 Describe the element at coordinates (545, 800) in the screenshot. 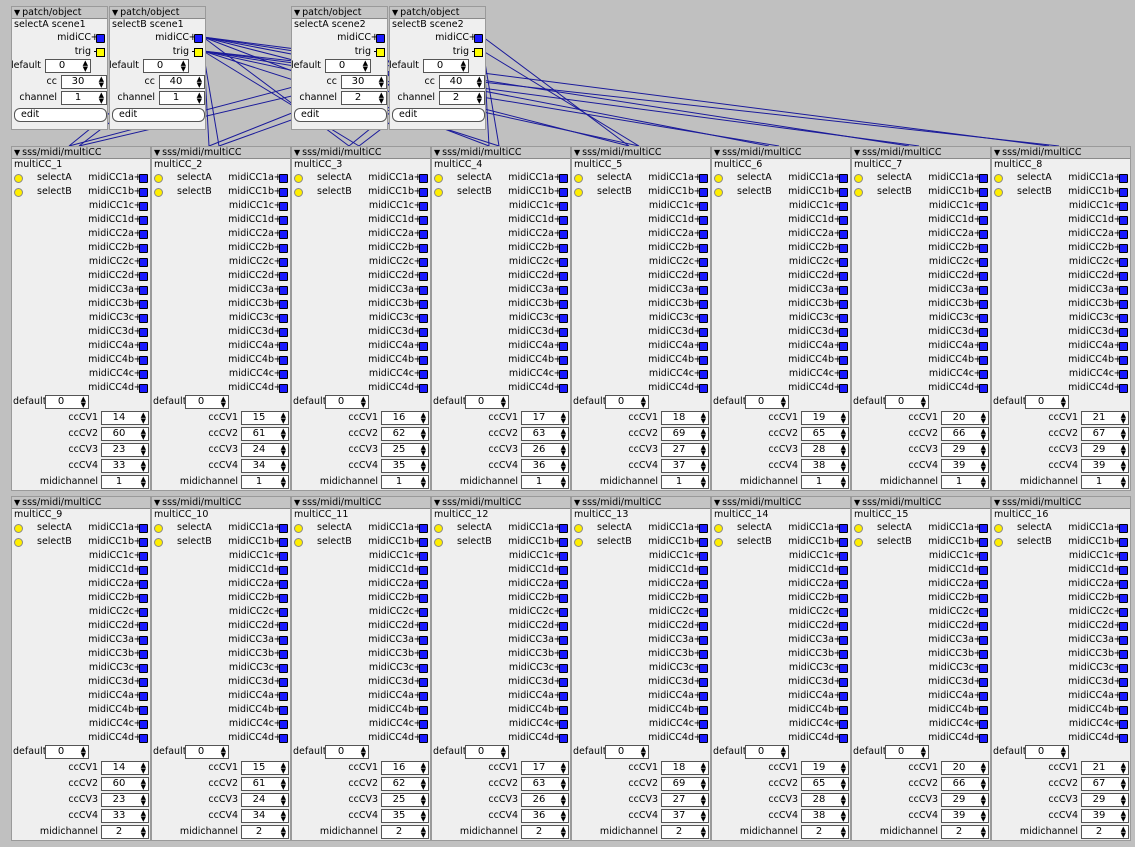

I see `cc-value-field: 26 ▲ ▼` at that location.